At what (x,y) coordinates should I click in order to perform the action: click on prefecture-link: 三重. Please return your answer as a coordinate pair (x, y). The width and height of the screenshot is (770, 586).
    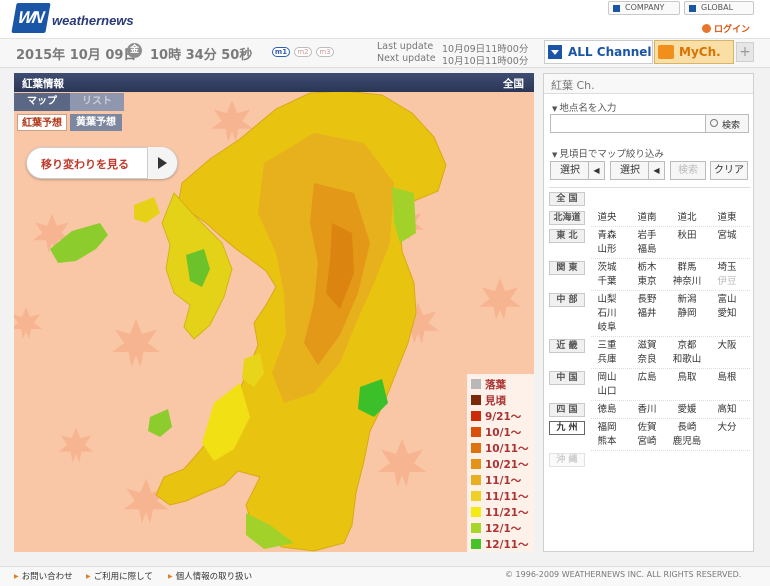
    Looking at the image, I should click on (607, 346).